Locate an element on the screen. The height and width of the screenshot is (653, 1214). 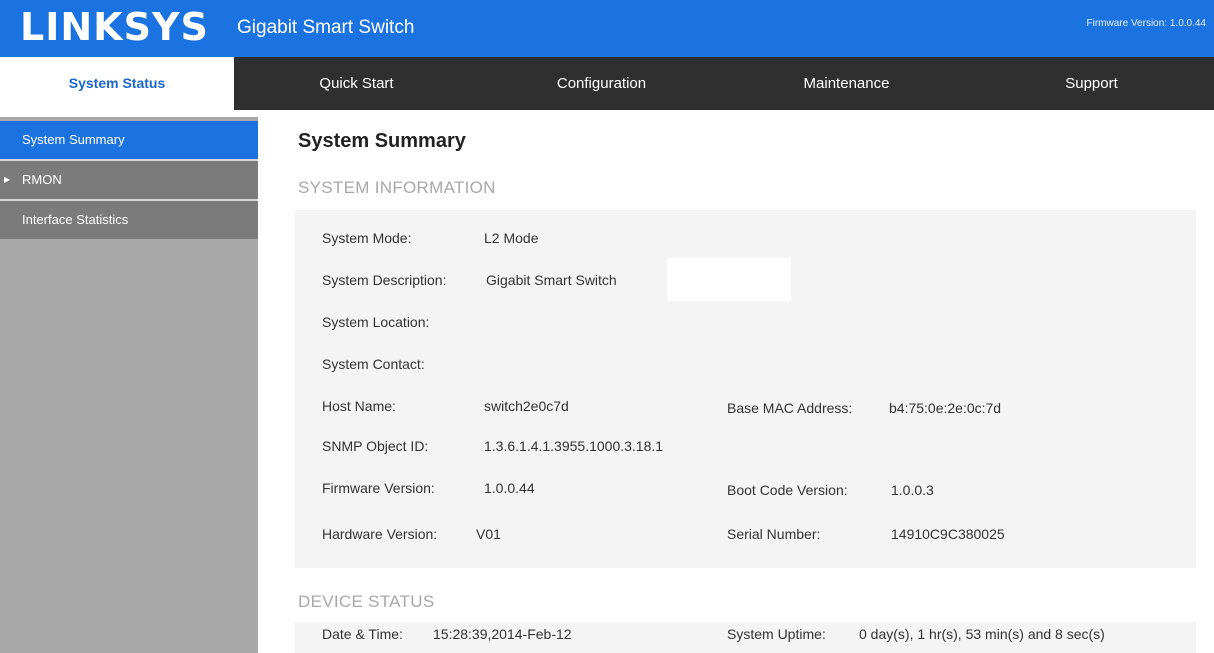
system-description-value: Gigabit Smart Switch is located at coordinates (551, 280).